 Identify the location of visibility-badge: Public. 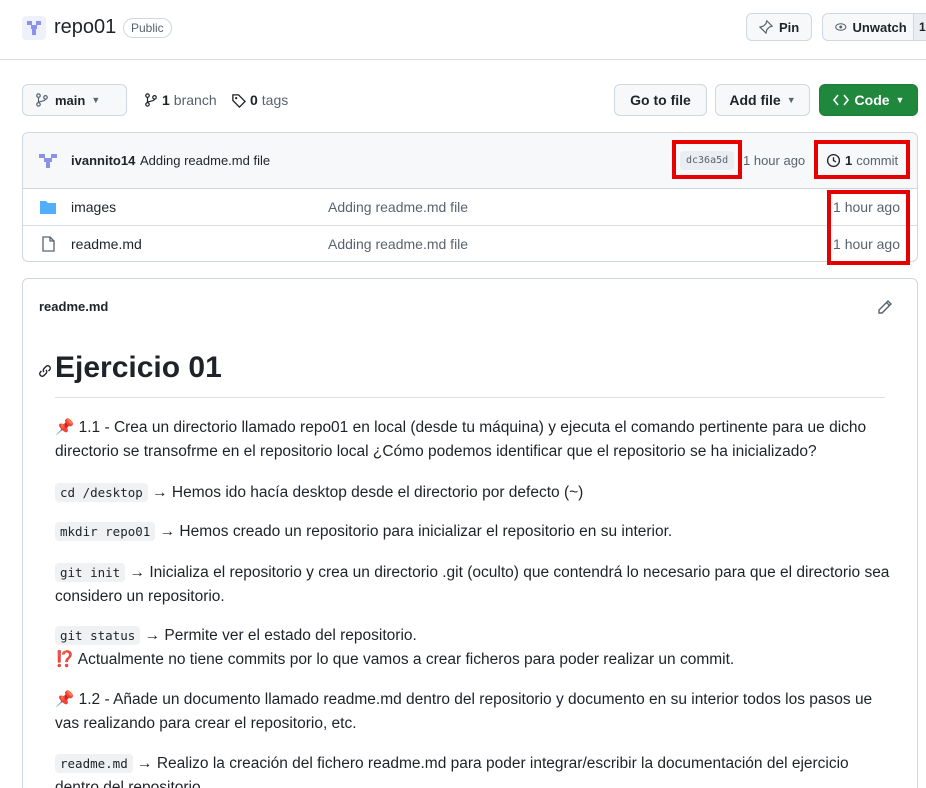
(147, 28).